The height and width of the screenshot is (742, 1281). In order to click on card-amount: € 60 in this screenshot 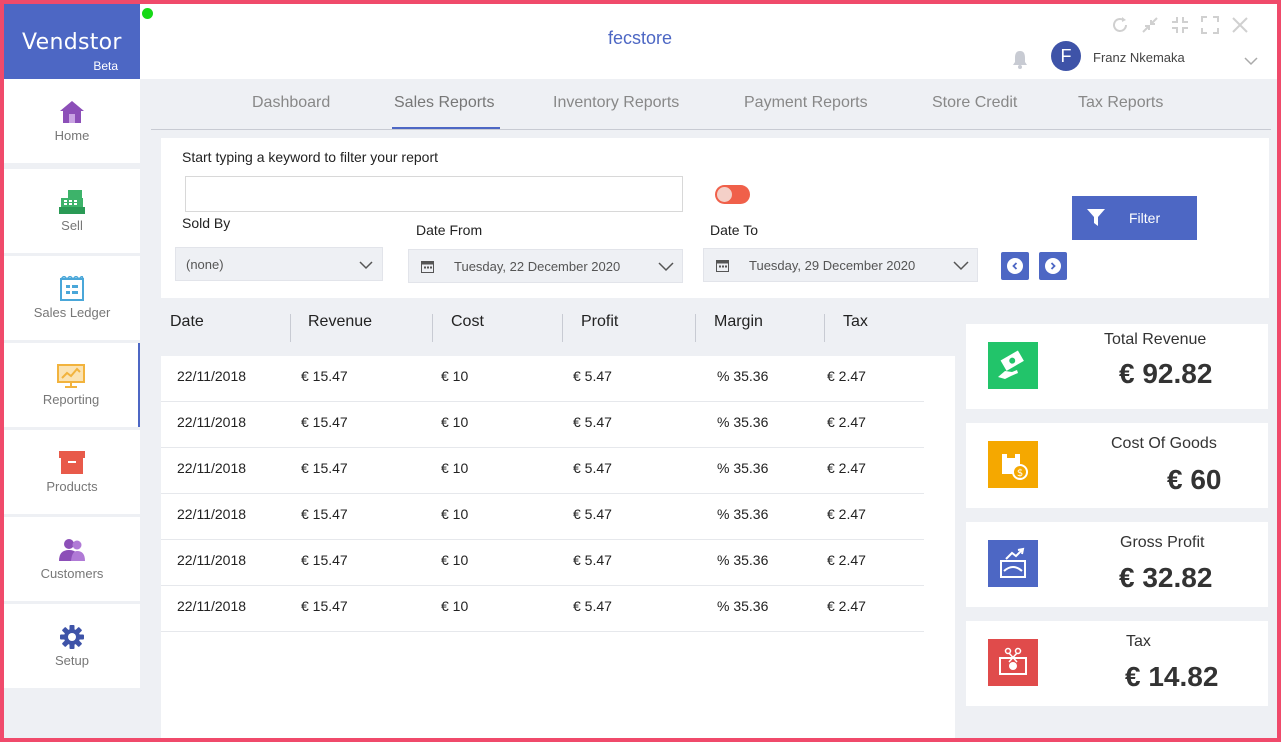, I will do `click(1194, 479)`.